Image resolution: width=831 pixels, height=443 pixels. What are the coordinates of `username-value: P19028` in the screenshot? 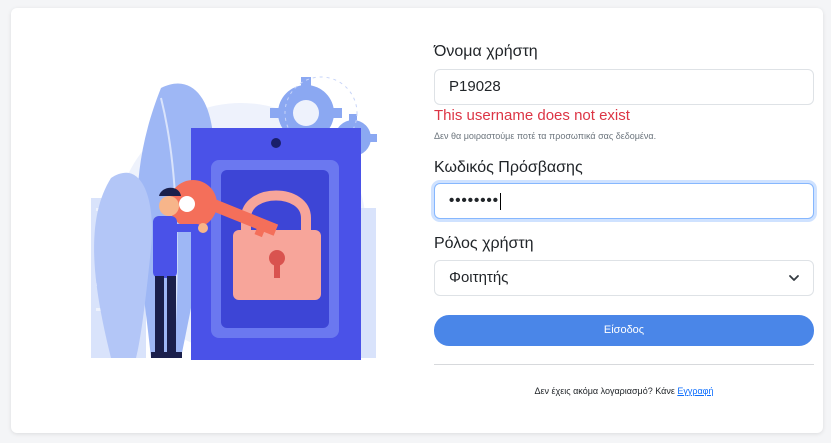 It's located at (475, 86).